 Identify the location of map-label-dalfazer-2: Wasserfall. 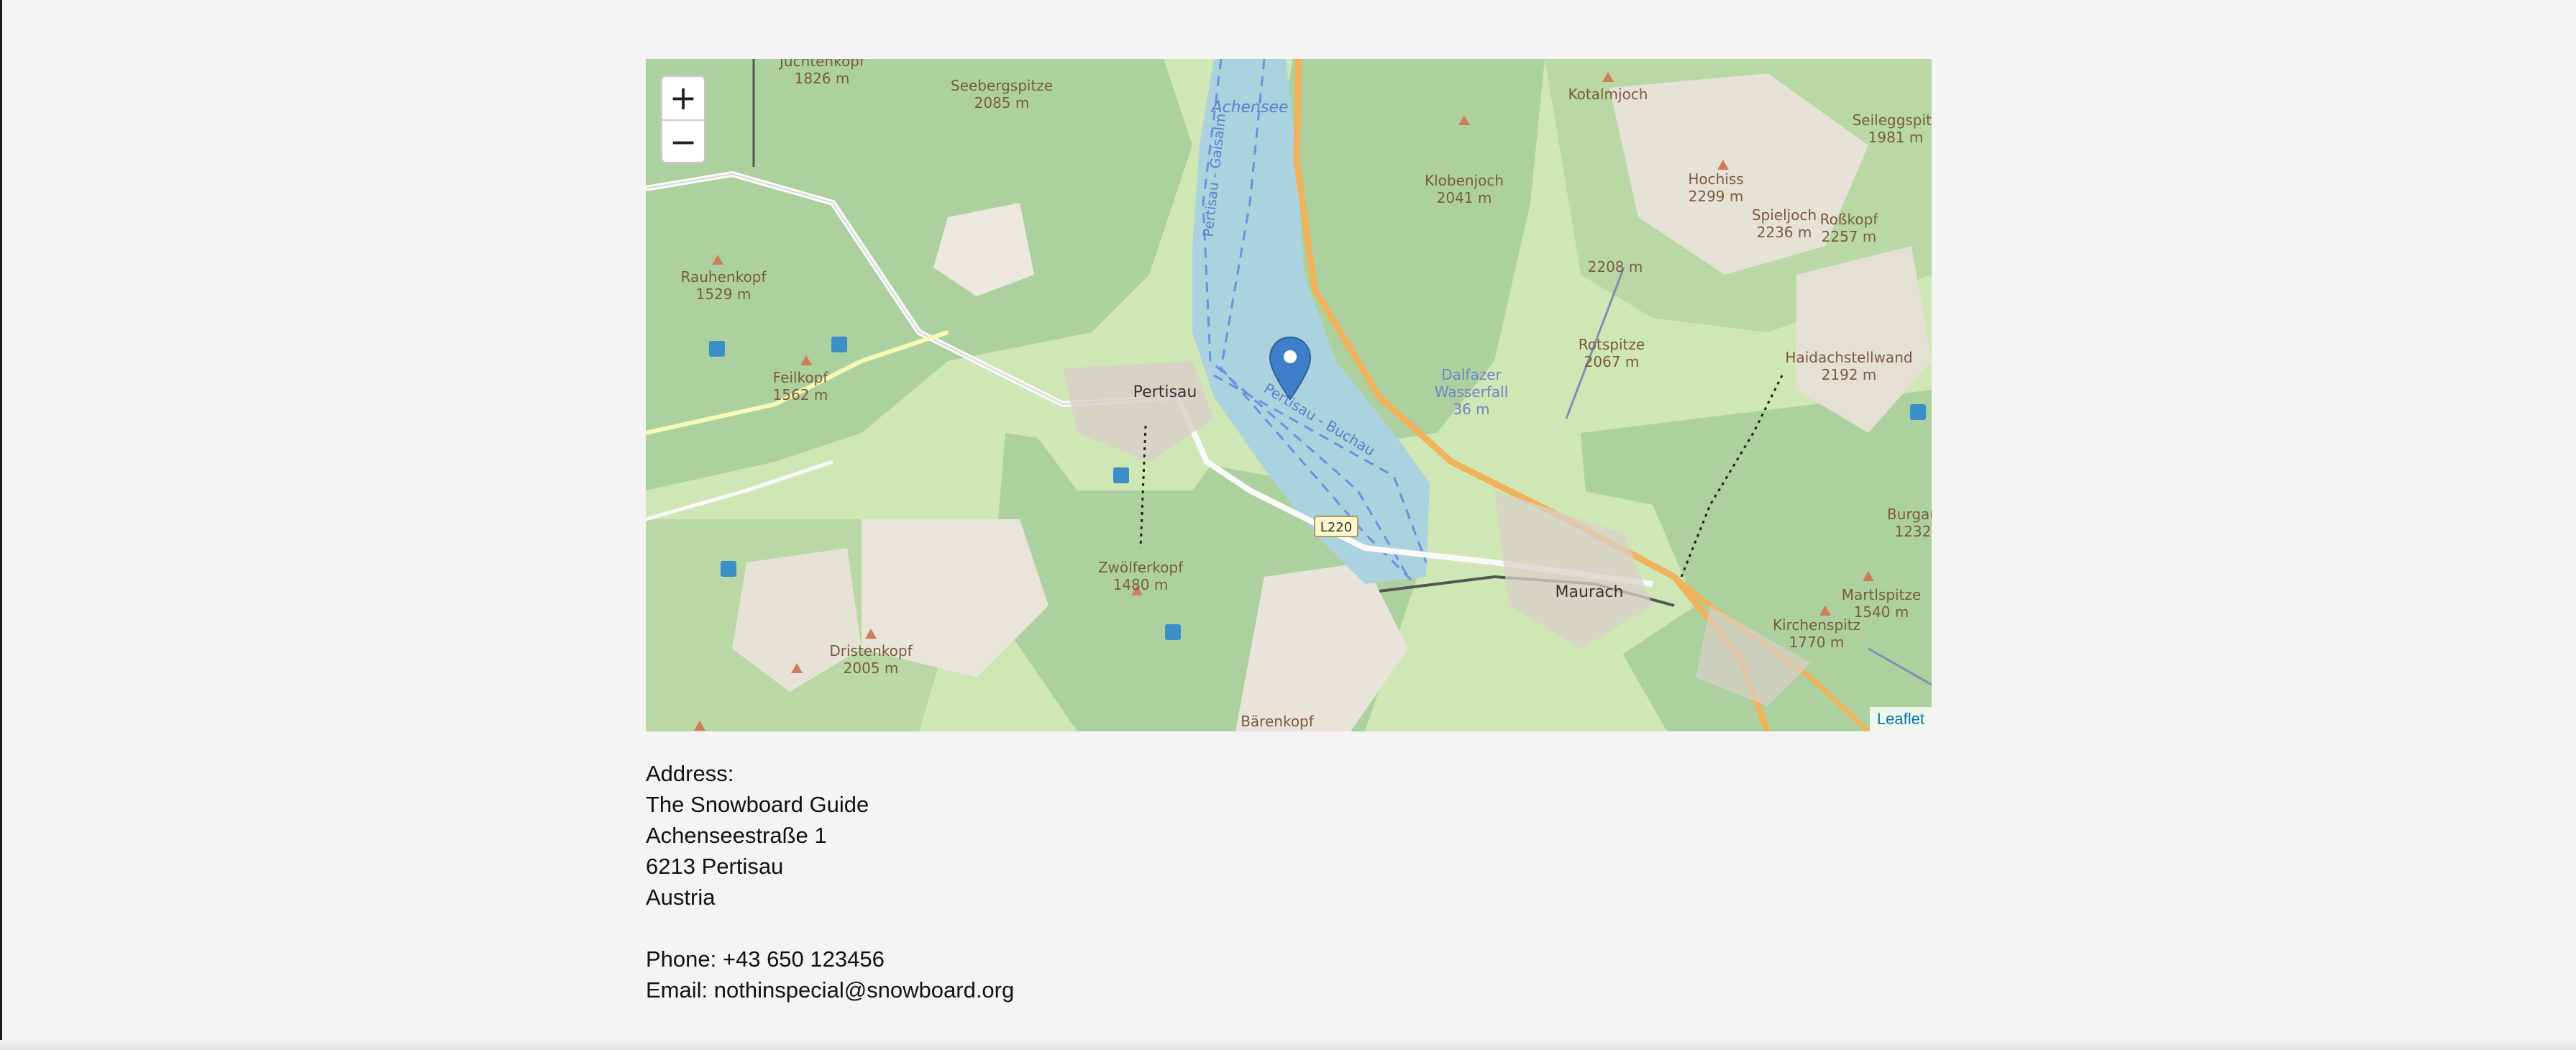
(1472, 392).